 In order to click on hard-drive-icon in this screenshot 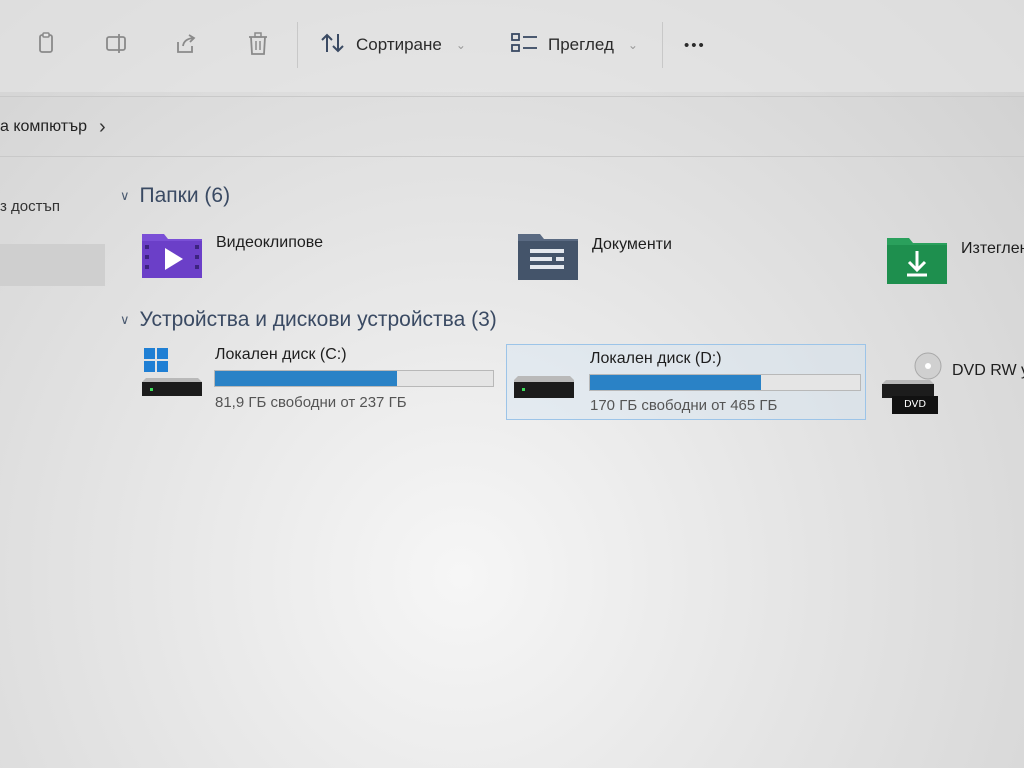, I will do `click(545, 383)`.